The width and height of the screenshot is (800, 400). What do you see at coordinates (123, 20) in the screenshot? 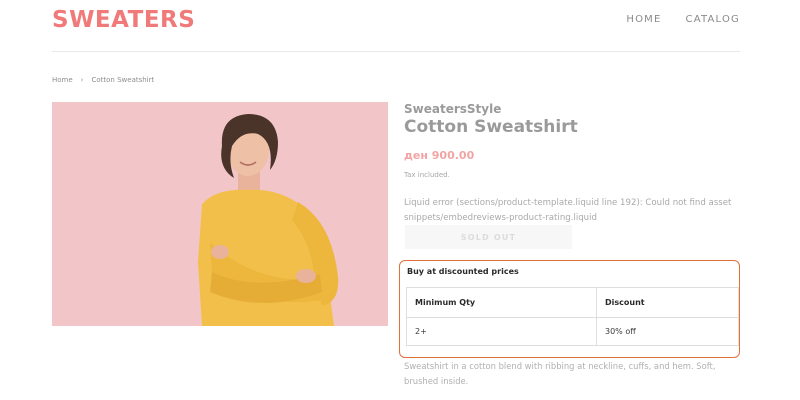
I see `site-logo: SWEATERS` at bounding box center [123, 20].